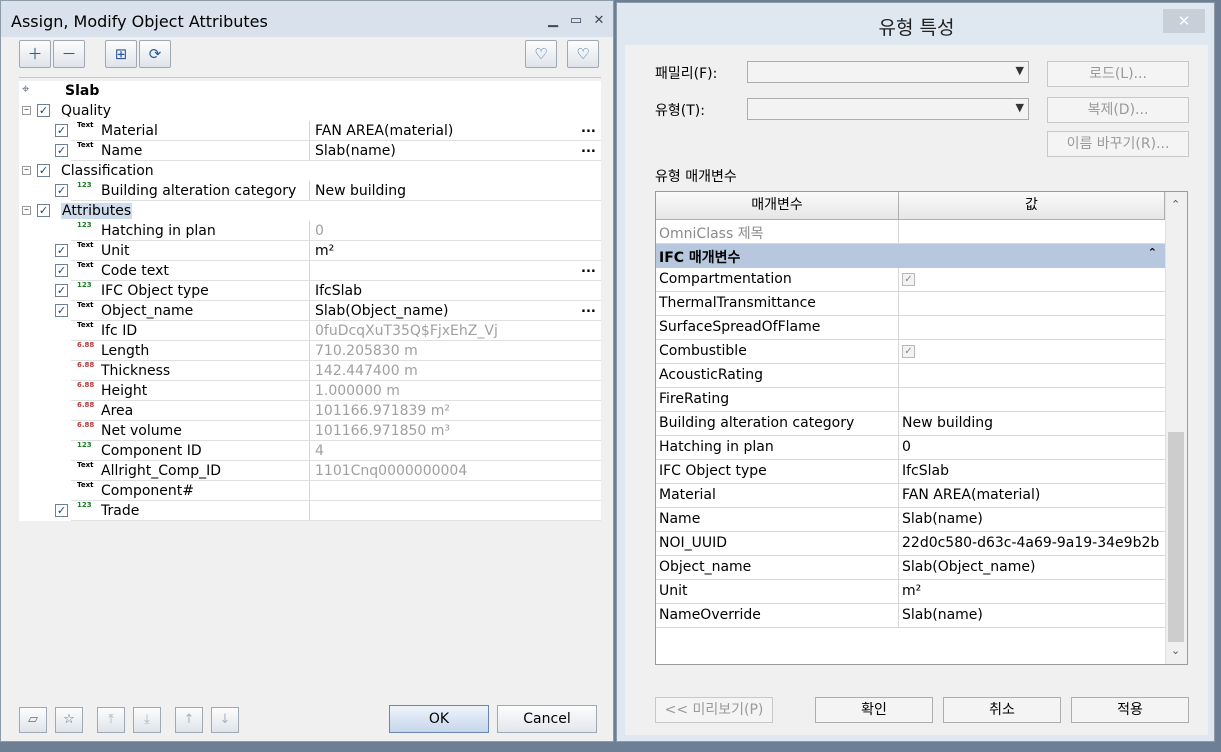 The height and width of the screenshot is (752, 1221). Describe the element at coordinates (1175, 204) in the screenshot. I see `scroll-up-icon: ⌃` at that location.